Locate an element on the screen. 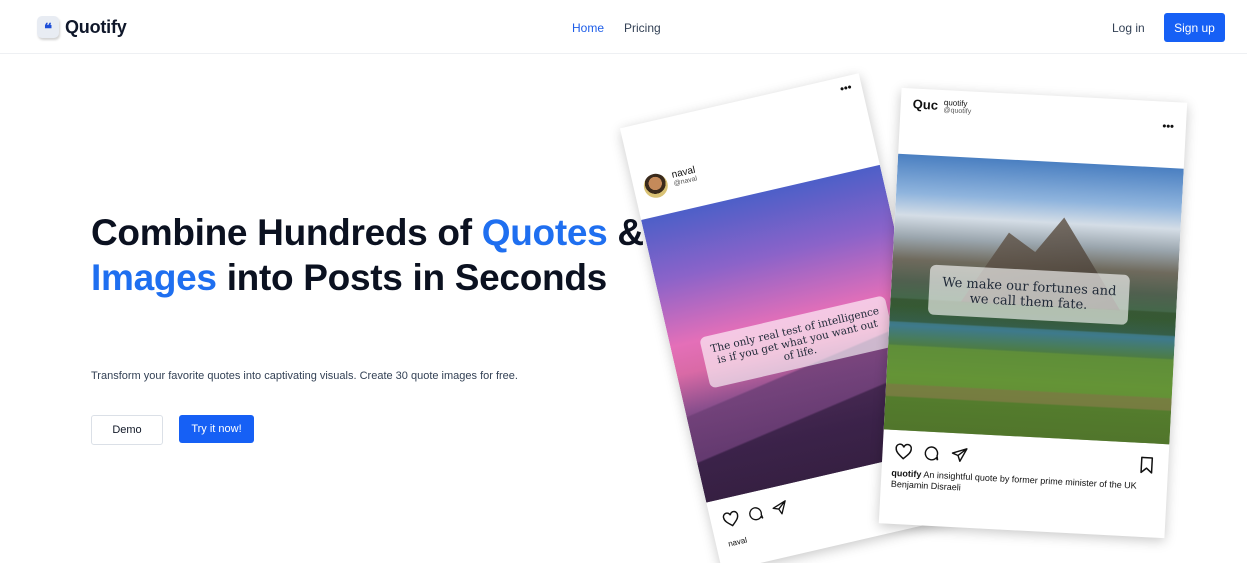  hero-title-accent-images: Images is located at coordinates (154, 277).